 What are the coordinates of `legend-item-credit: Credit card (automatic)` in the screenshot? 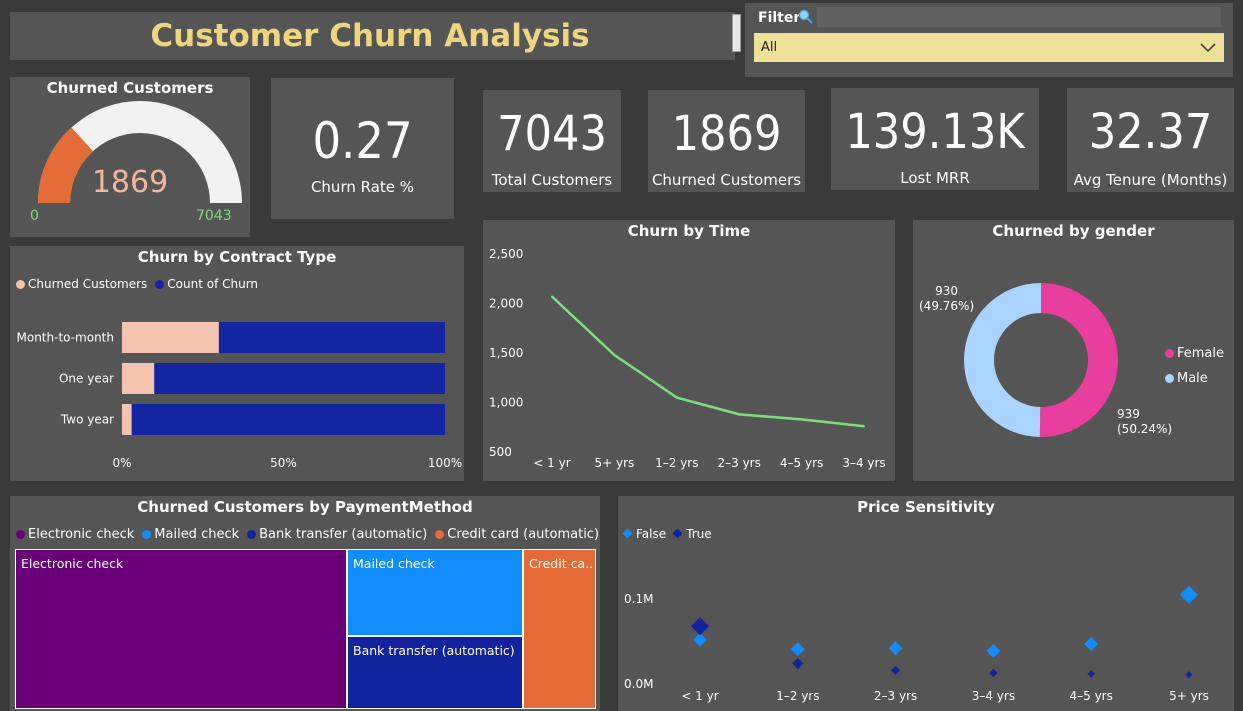 It's located at (517, 534).